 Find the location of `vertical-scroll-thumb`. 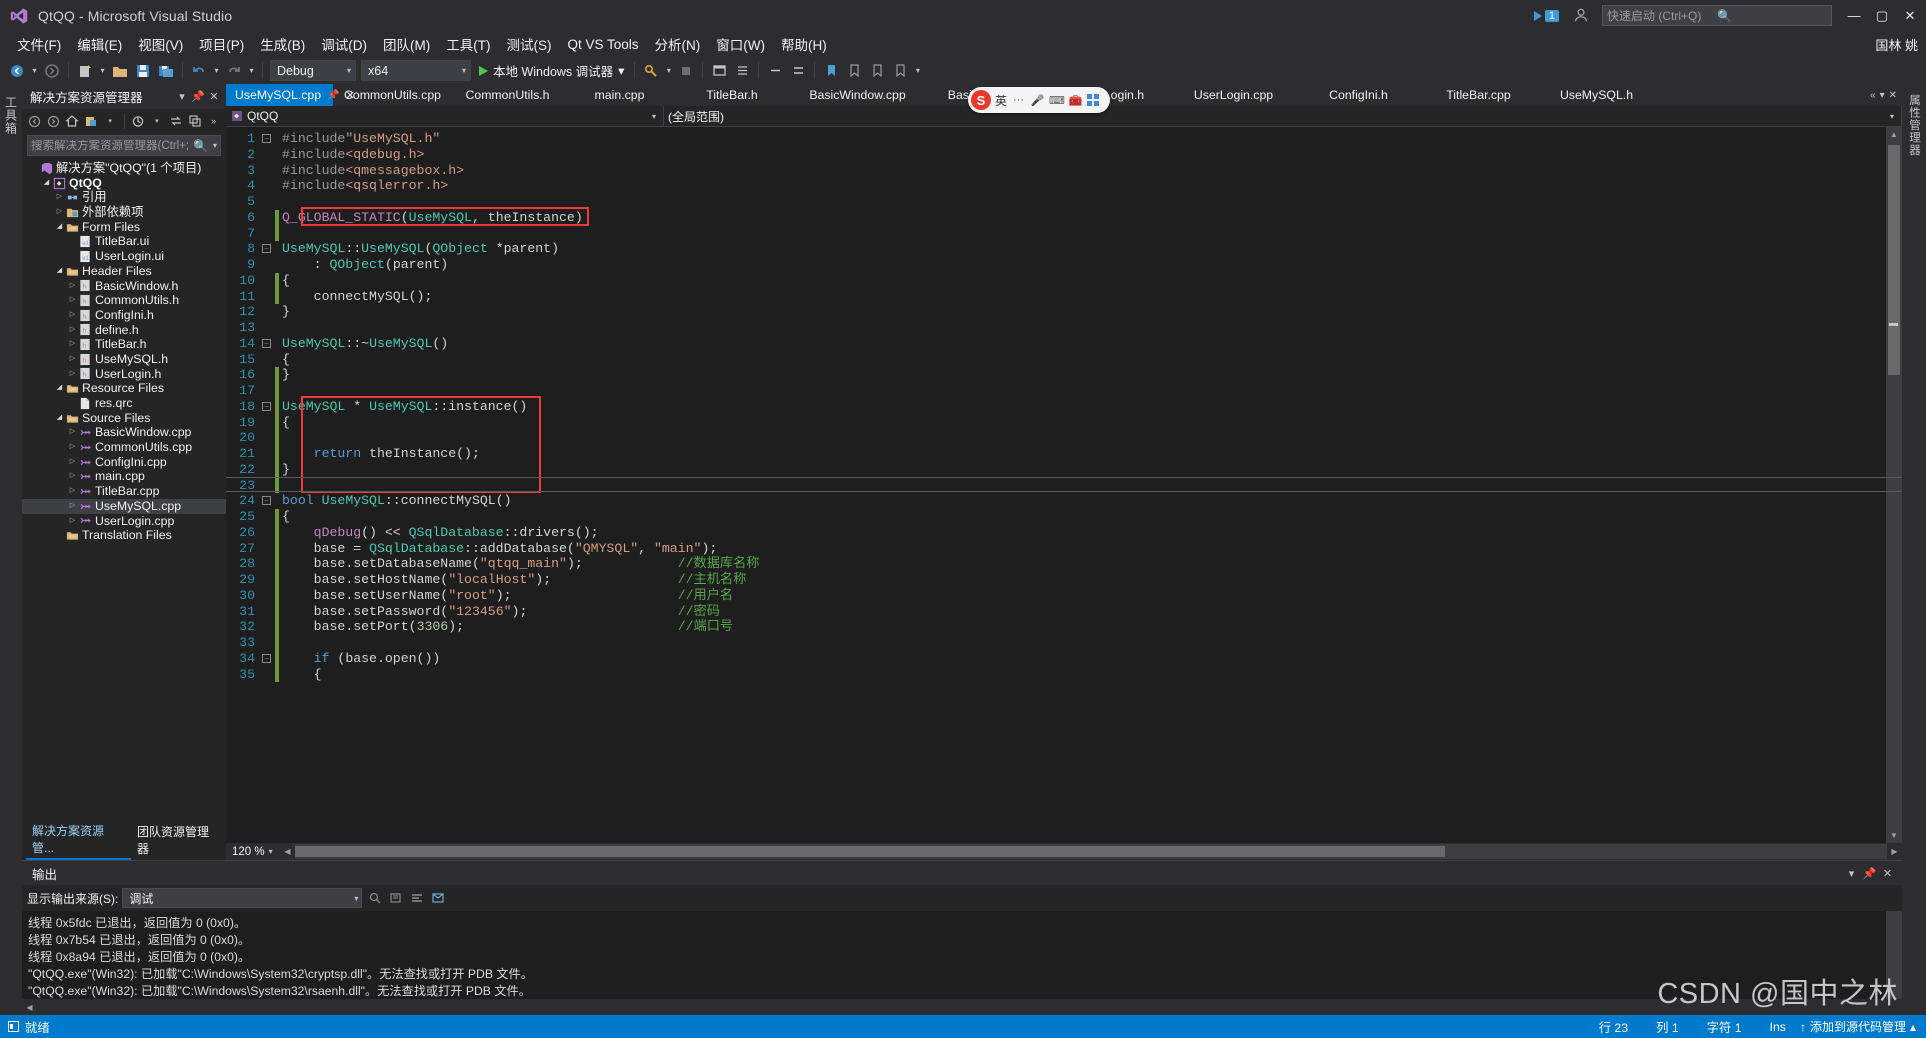

vertical-scroll-thumb is located at coordinates (1894, 260).